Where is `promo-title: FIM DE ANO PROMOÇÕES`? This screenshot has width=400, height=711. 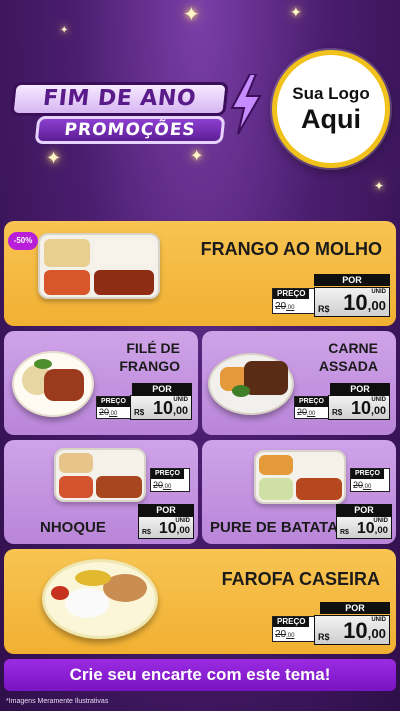 promo-title: FIM DE ANO PROMOÇÕES is located at coordinates (135, 113).